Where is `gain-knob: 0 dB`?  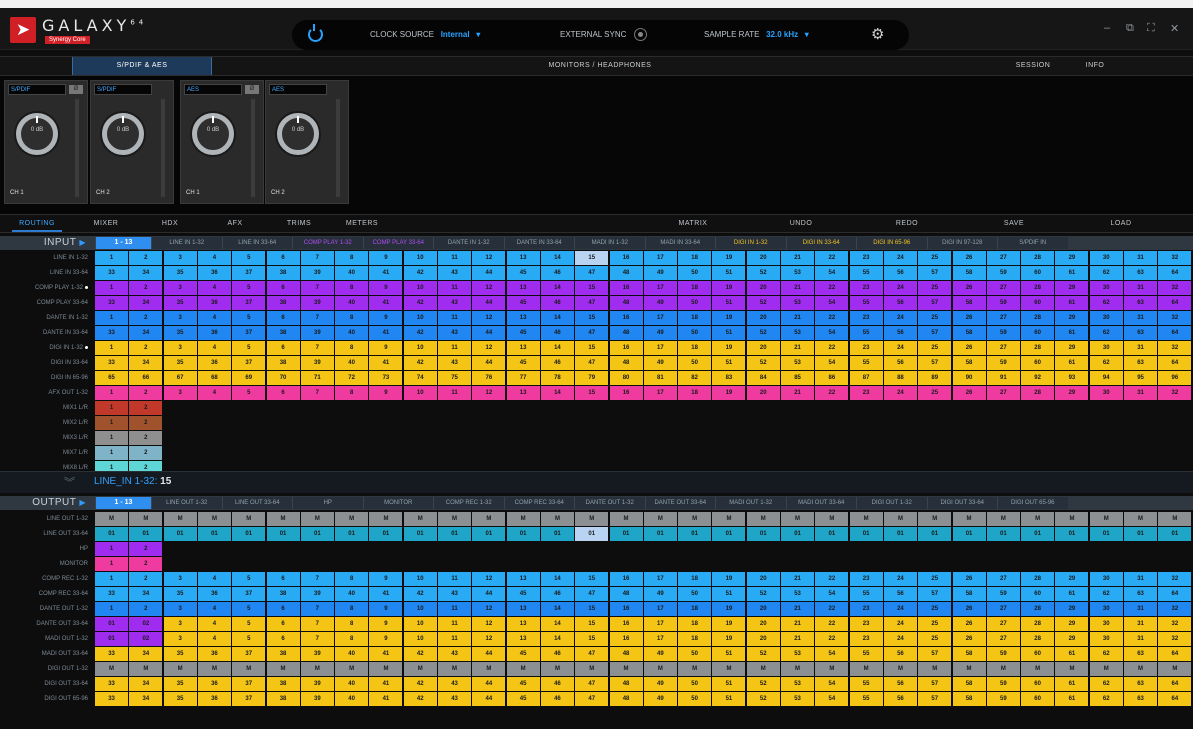 gain-knob: 0 dB is located at coordinates (37, 134).